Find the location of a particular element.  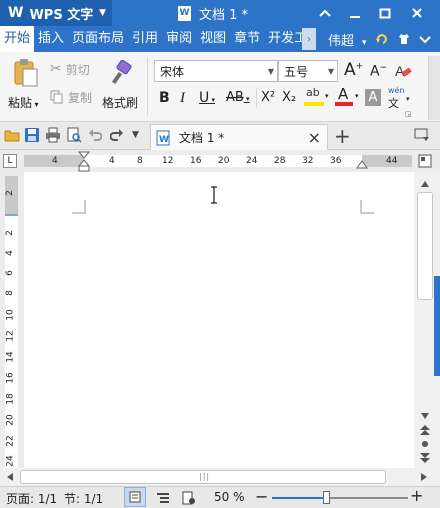

scroll-left-icon is located at coordinates (10, 477).